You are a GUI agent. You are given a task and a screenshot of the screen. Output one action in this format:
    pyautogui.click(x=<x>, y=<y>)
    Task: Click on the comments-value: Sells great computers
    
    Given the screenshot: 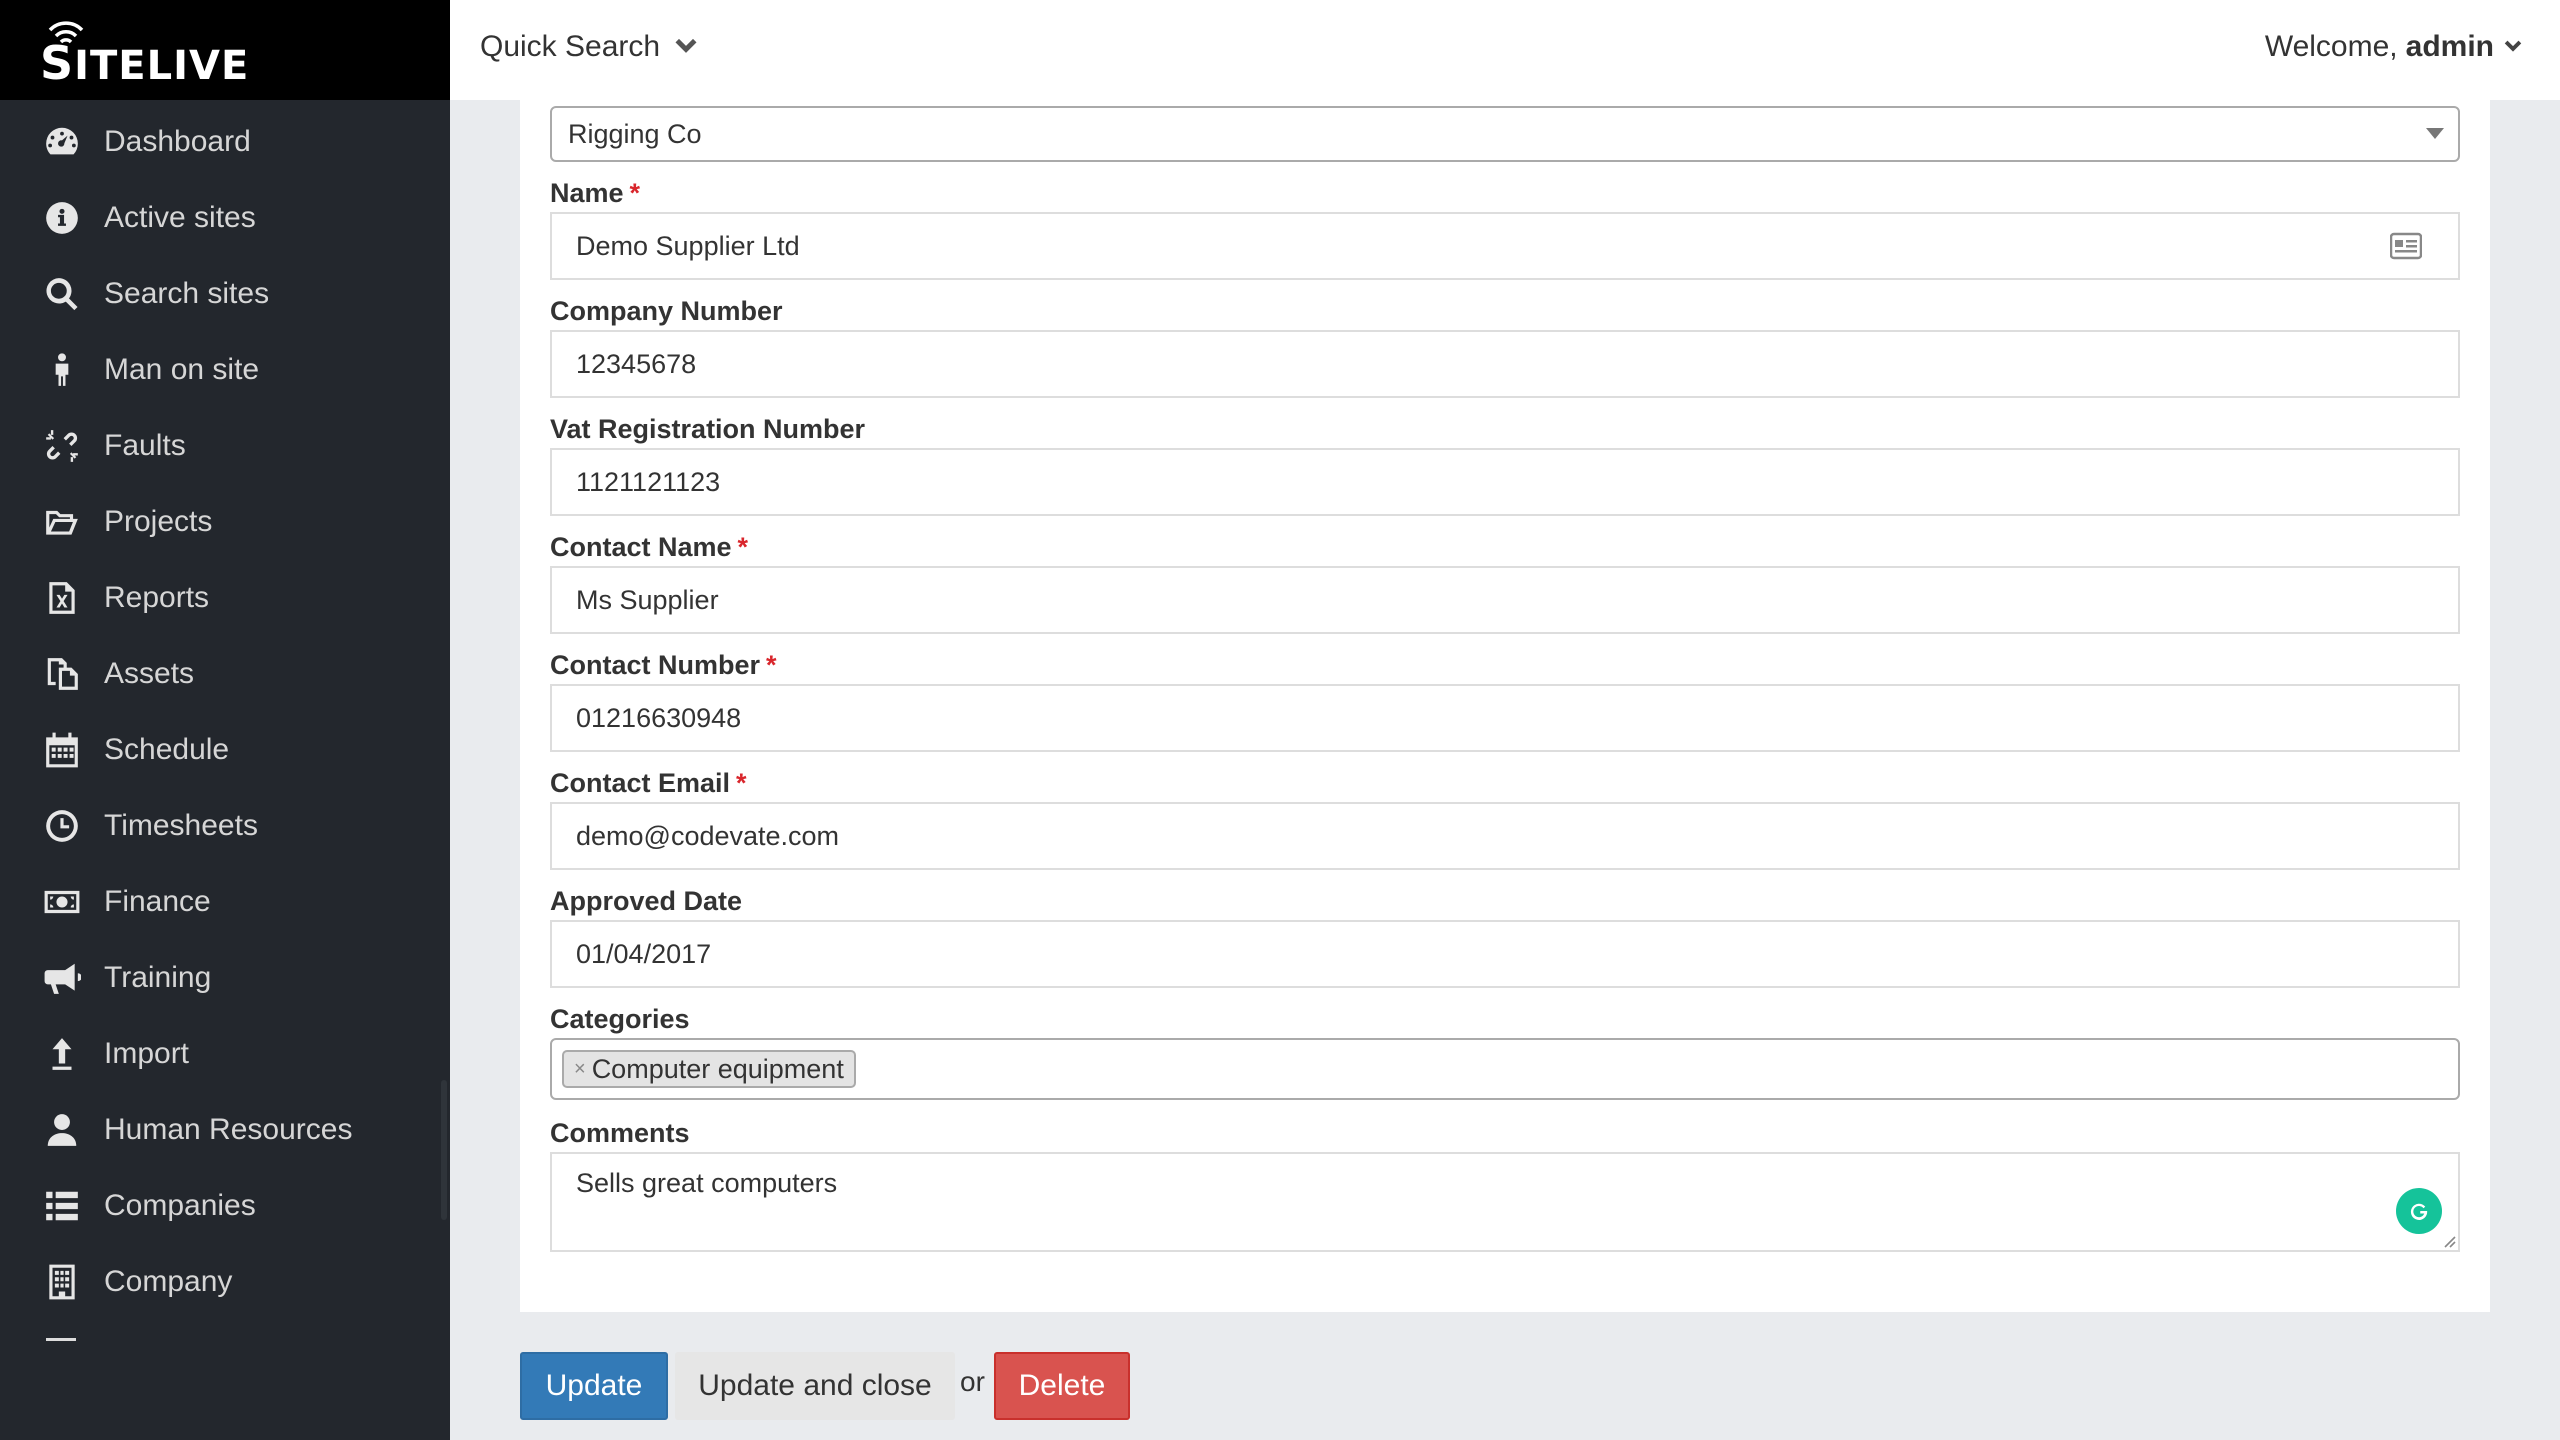 What is the action you would take?
    pyautogui.click(x=707, y=1183)
    